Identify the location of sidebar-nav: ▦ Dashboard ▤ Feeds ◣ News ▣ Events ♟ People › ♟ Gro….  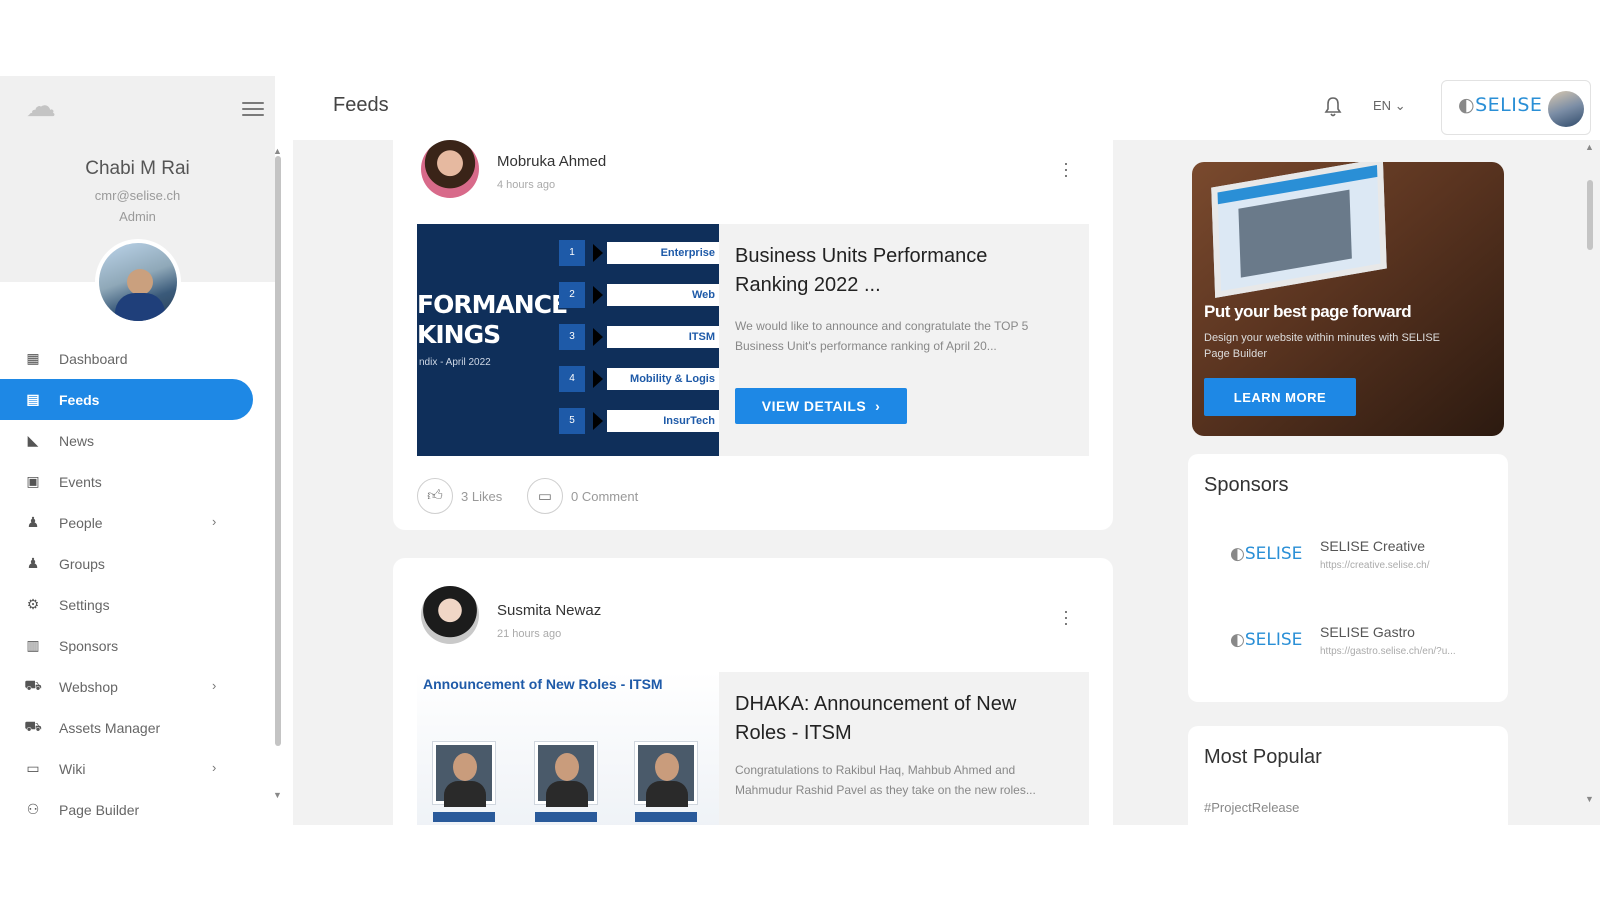
(137, 581).